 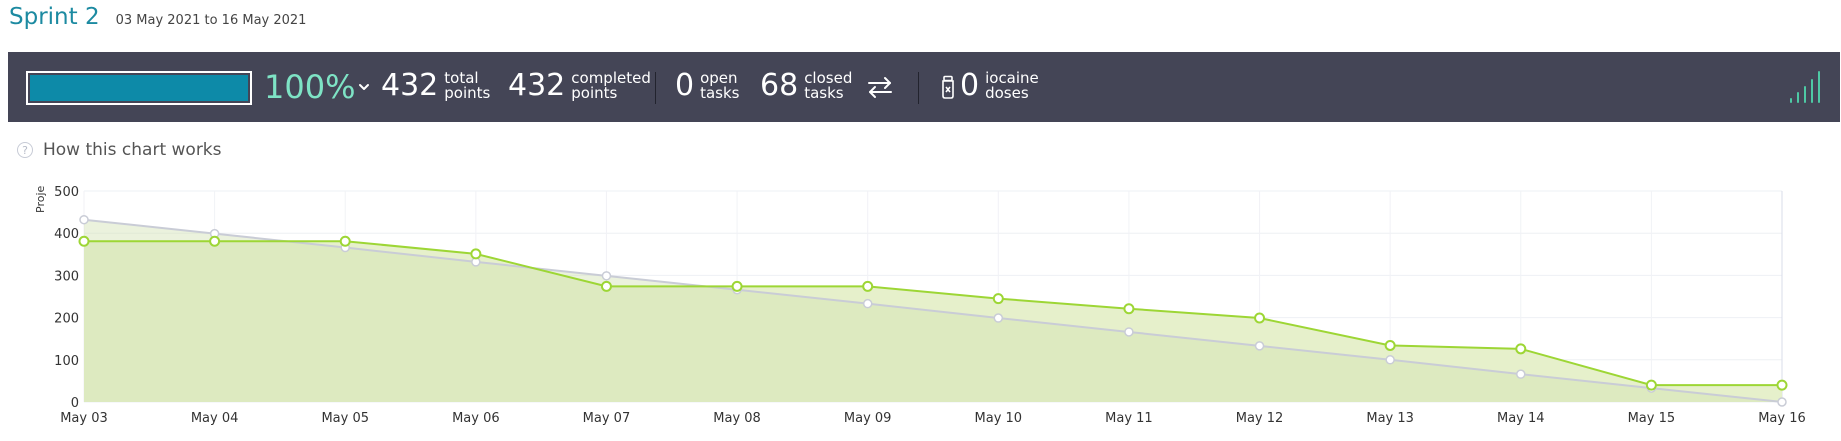 I want to click on closed-tasks-value: 68, so click(x=779, y=85).